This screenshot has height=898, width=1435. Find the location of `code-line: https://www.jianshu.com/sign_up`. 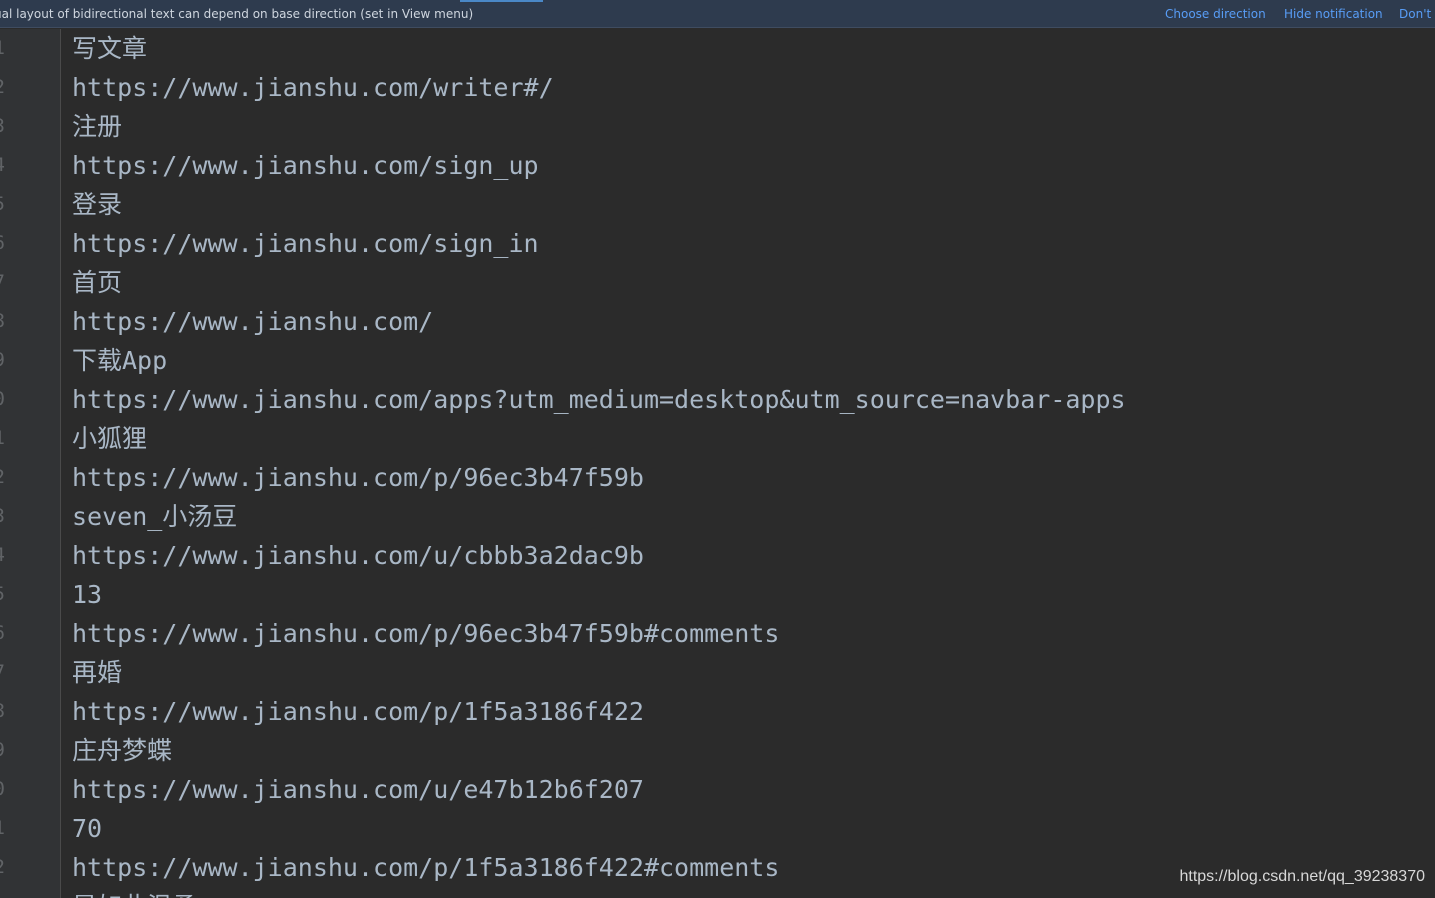

code-line: https://www.jianshu.com/sign_up is located at coordinates (305, 165).